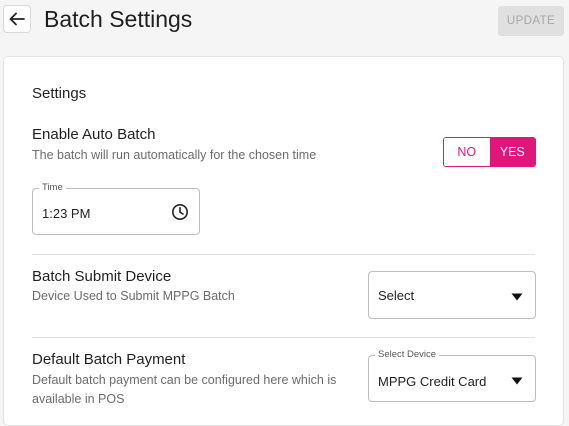  I want to click on toggle-no-option: NO, so click(467, 152).